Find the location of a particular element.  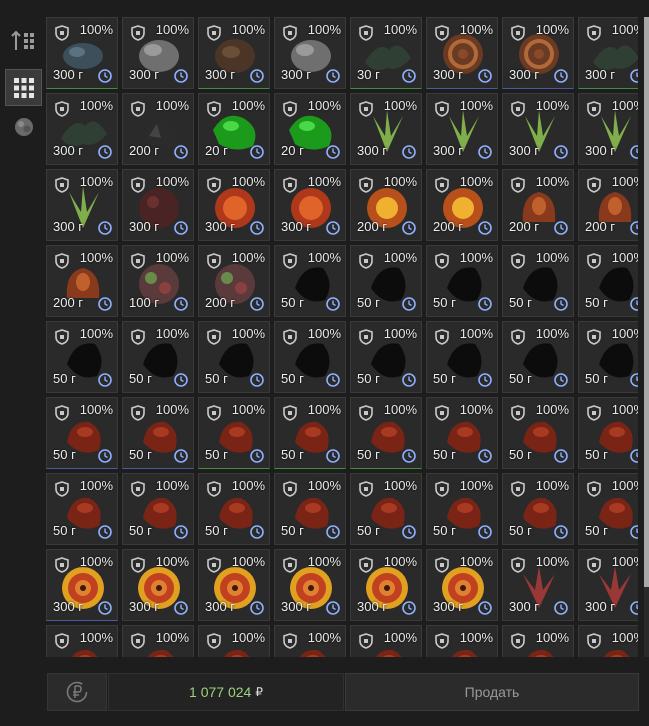

item-weight: 200 г is located at coordinates (372, 226).